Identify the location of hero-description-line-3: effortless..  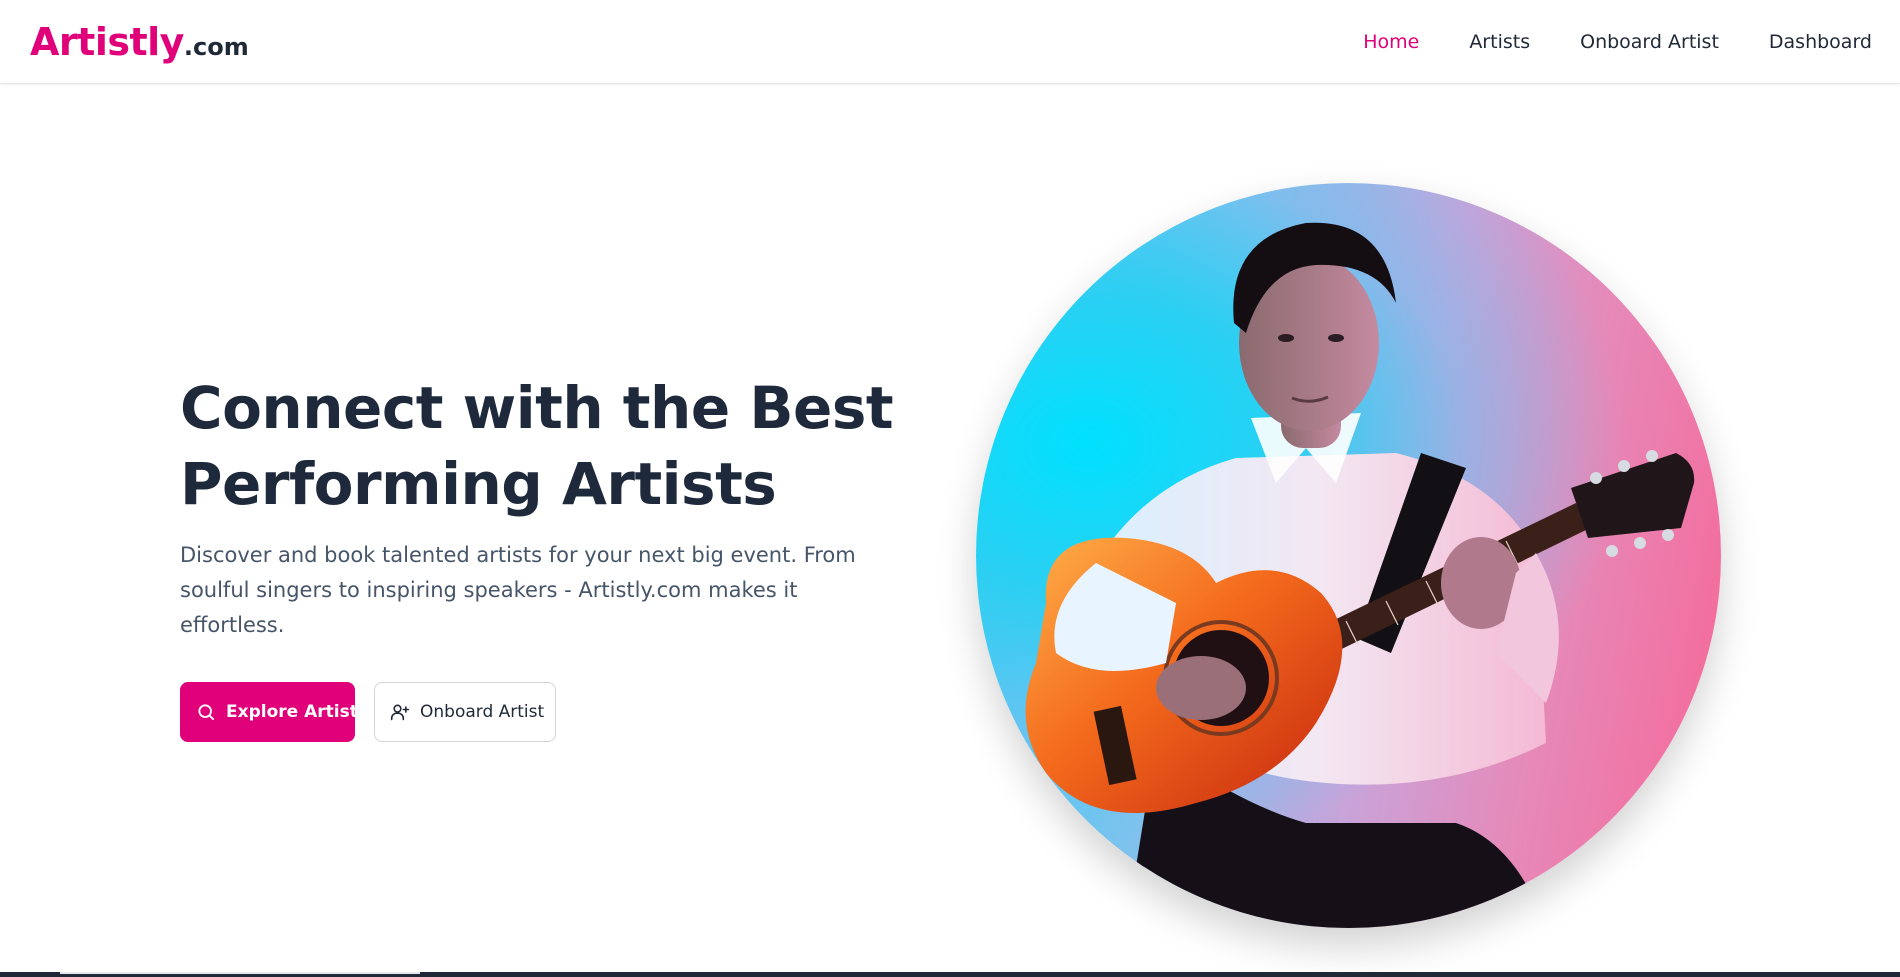
(232, 625).